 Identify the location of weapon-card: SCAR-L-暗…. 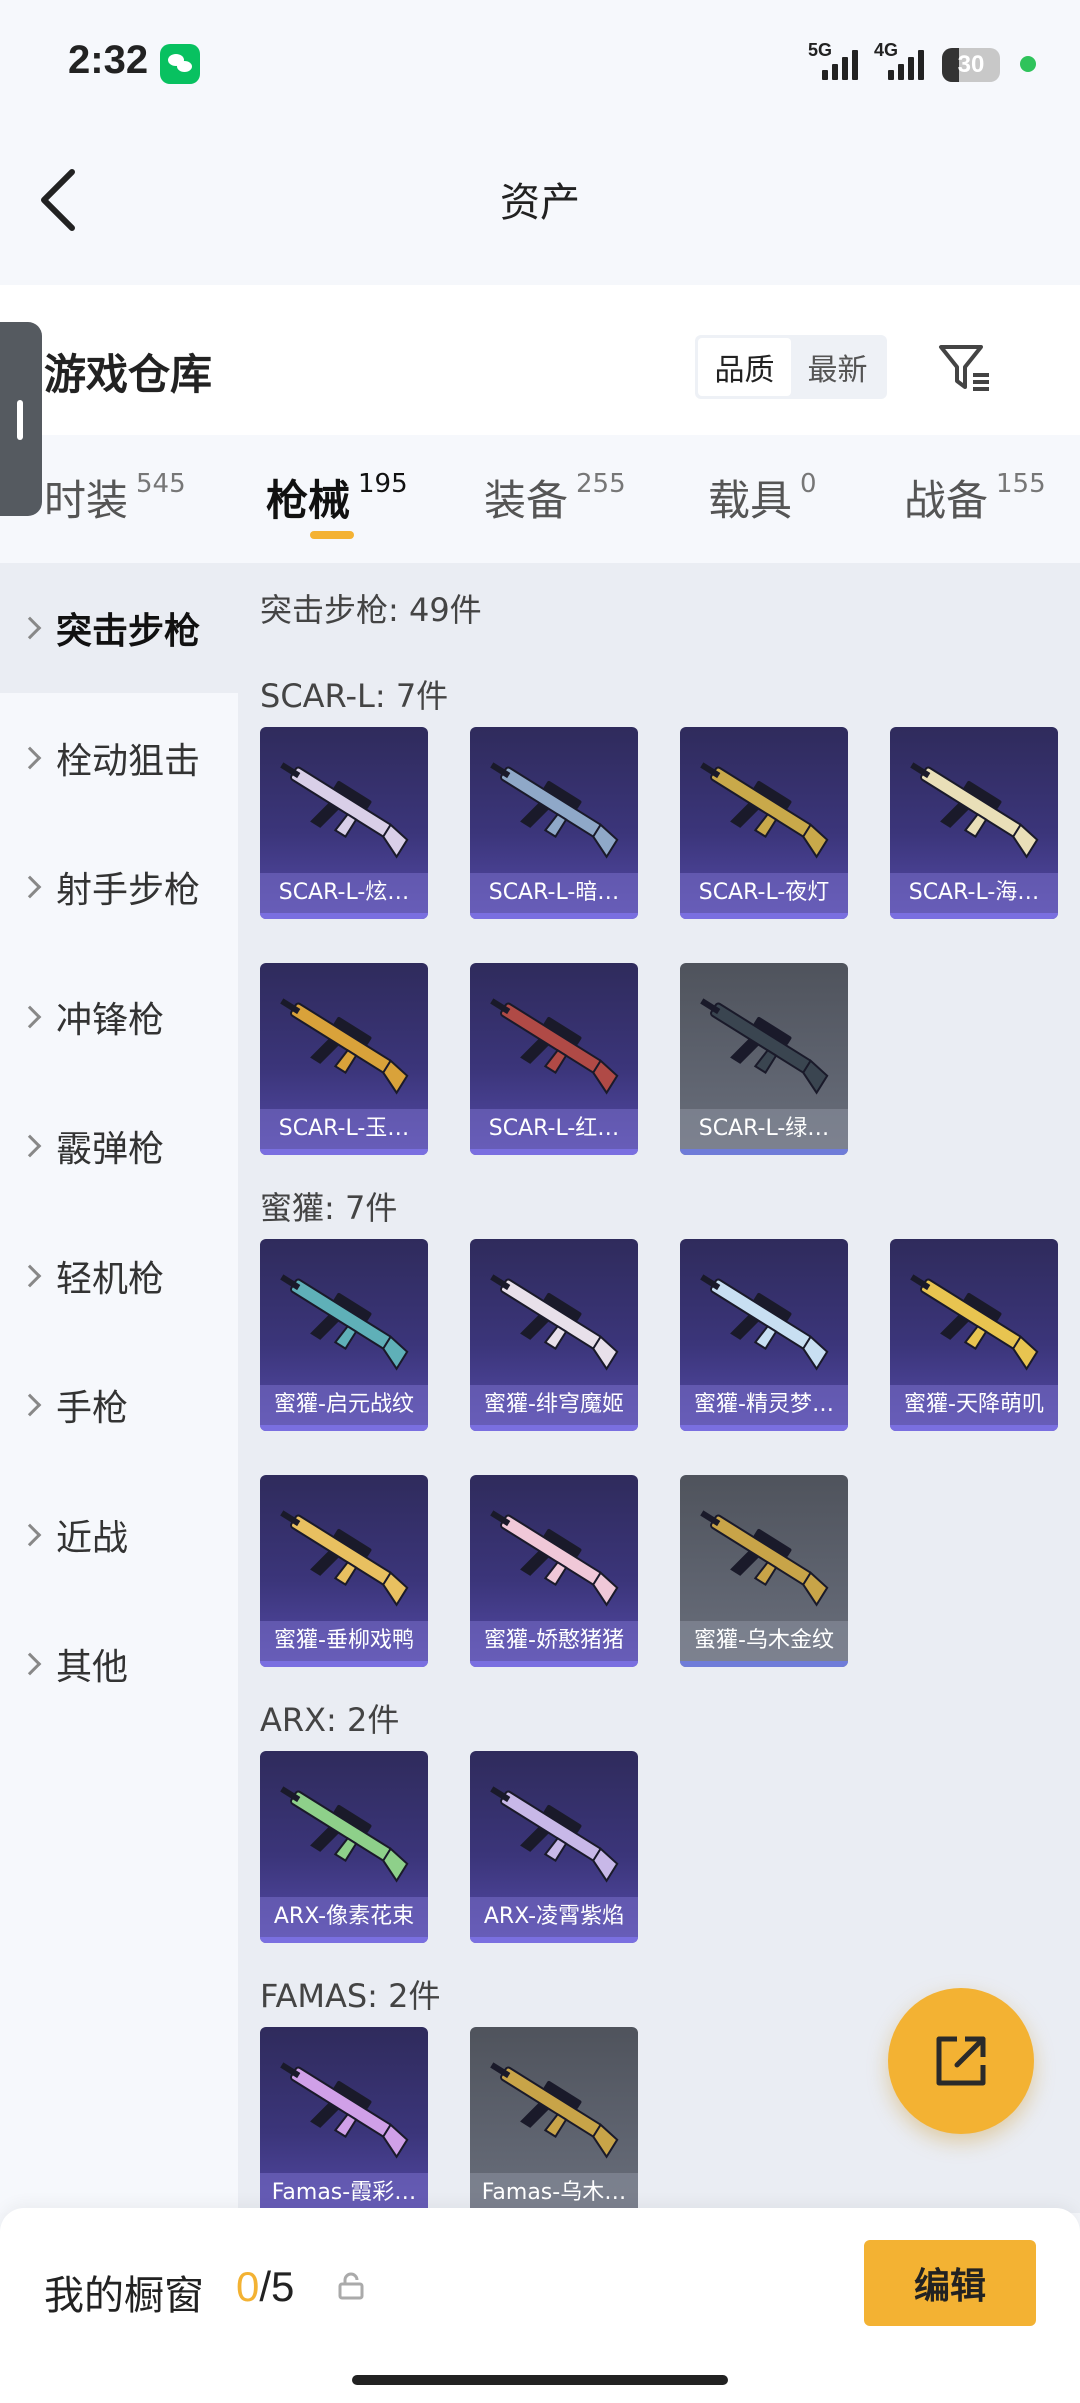
(554, 823).